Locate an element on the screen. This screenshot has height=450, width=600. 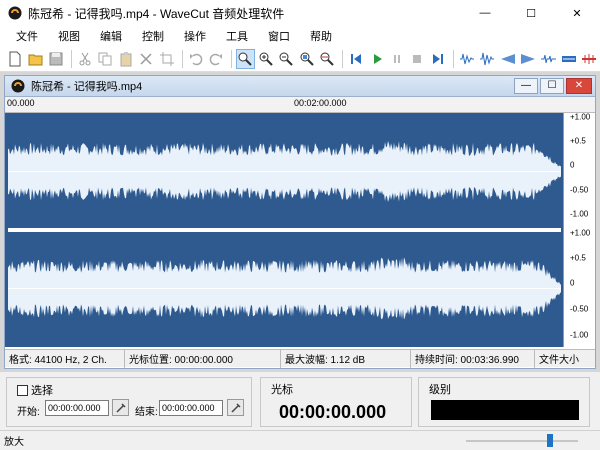
save-button is located at coordinates (56, 59).